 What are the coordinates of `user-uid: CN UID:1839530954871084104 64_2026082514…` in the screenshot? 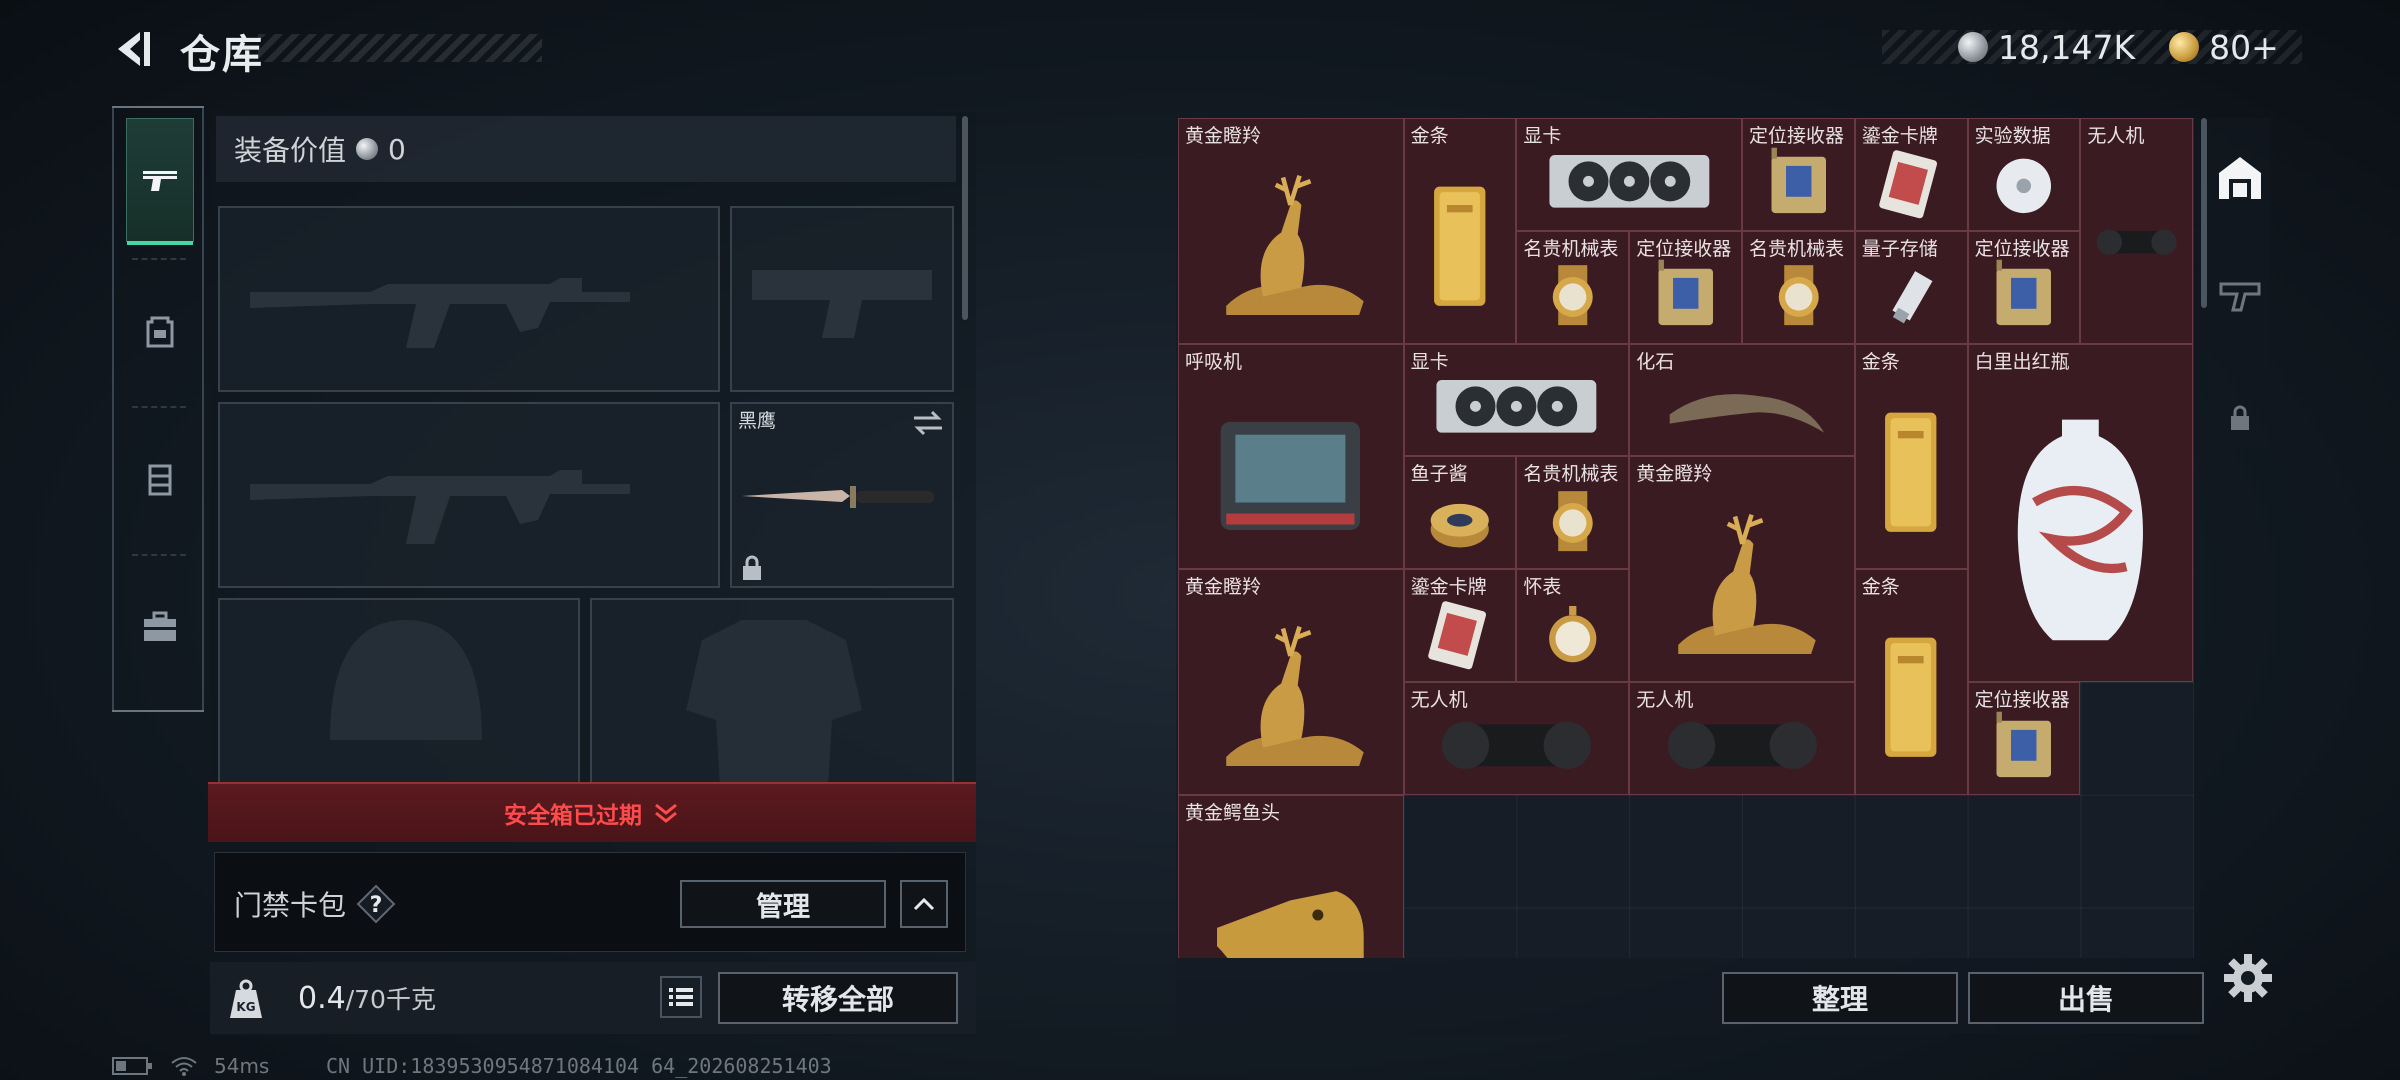 It's located at (579, 1066).